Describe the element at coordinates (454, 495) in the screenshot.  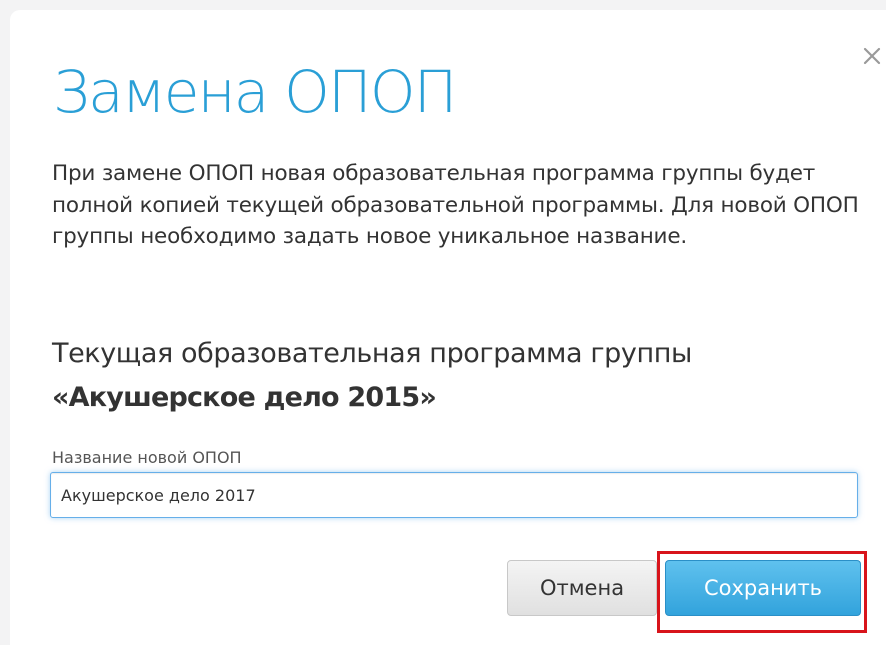
I see `new-program-name-input` at that location.